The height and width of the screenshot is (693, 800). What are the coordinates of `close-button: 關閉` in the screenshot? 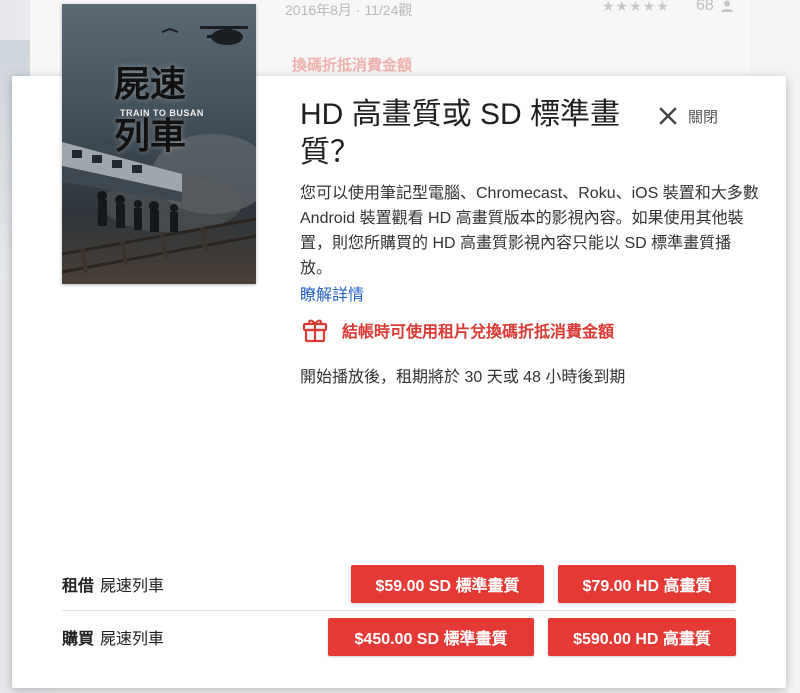 It's located at (688, 116).